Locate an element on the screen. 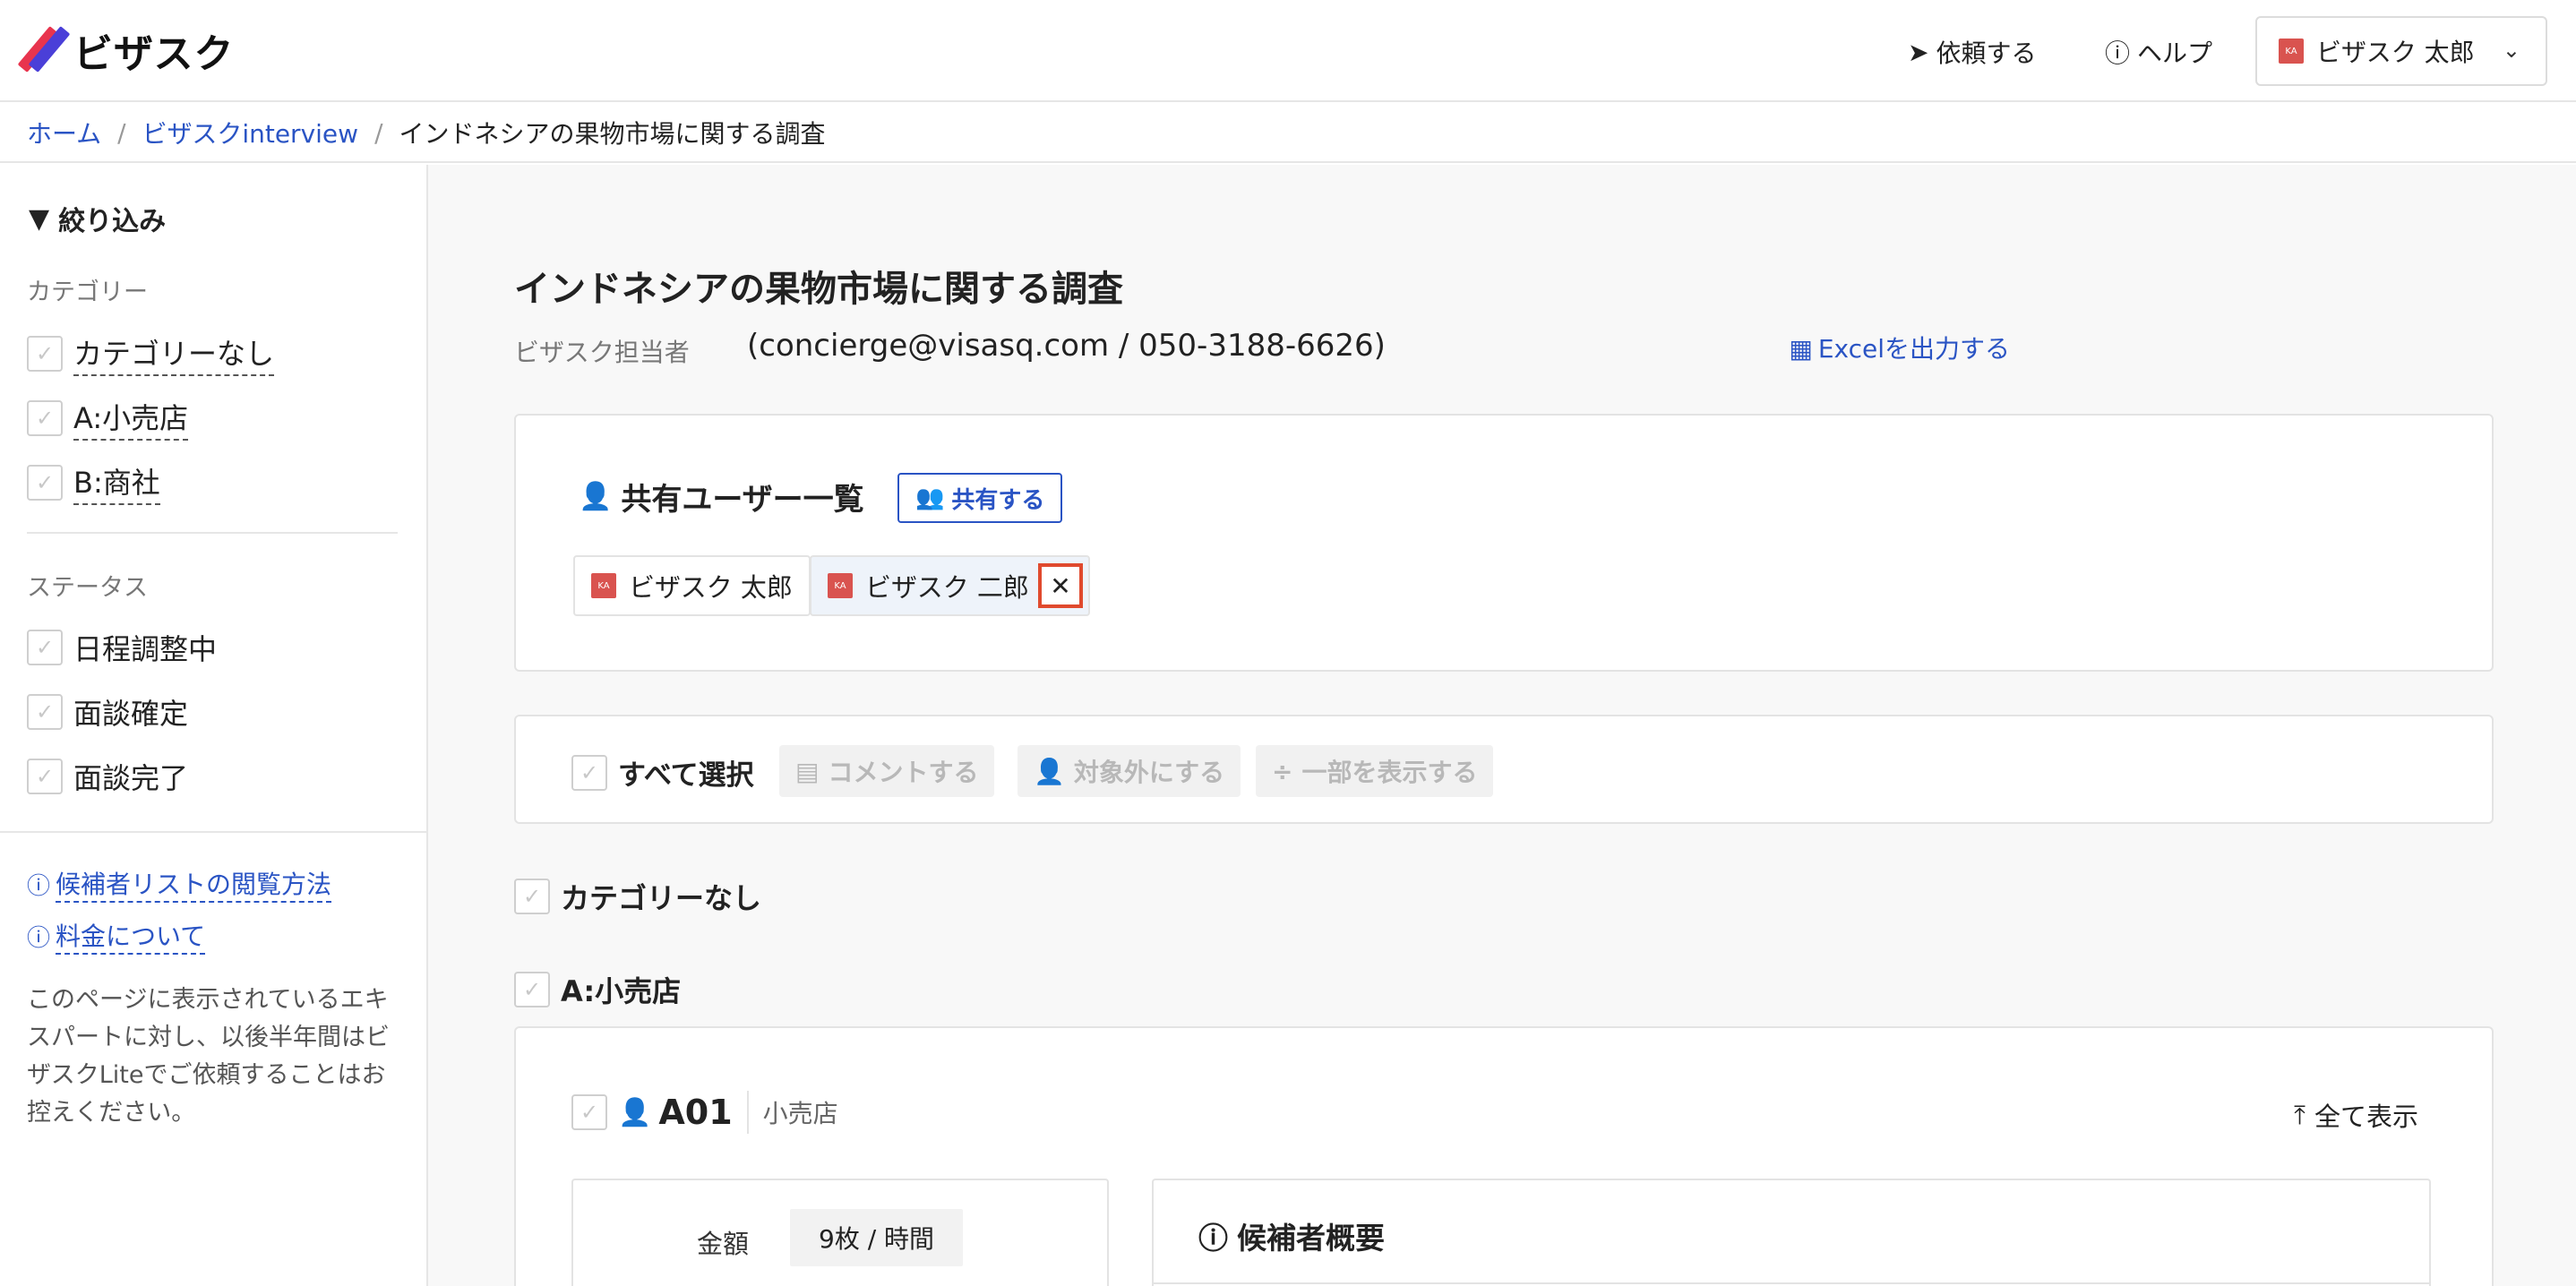  divide-icon: ÷ is located at coordinates (1282, 771).